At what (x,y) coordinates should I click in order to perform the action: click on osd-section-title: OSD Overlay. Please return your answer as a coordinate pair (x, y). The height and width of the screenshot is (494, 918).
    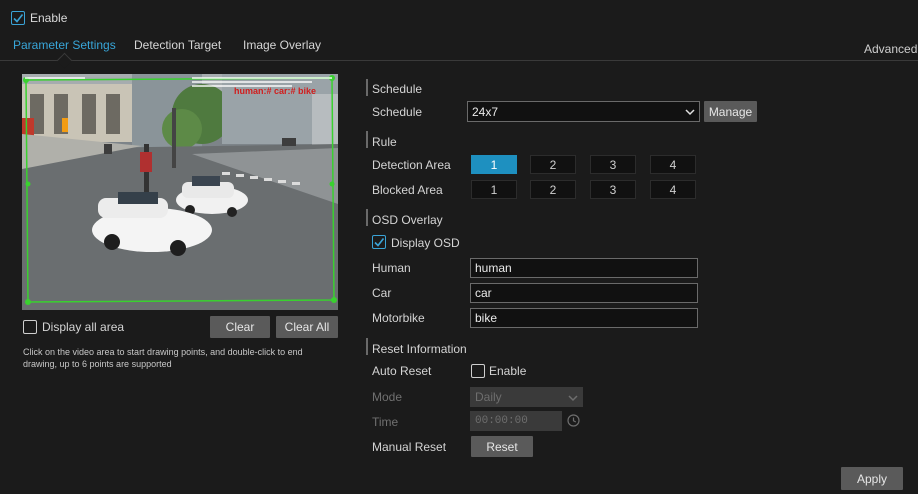
    Looking at the image, I should click on (407, 220).